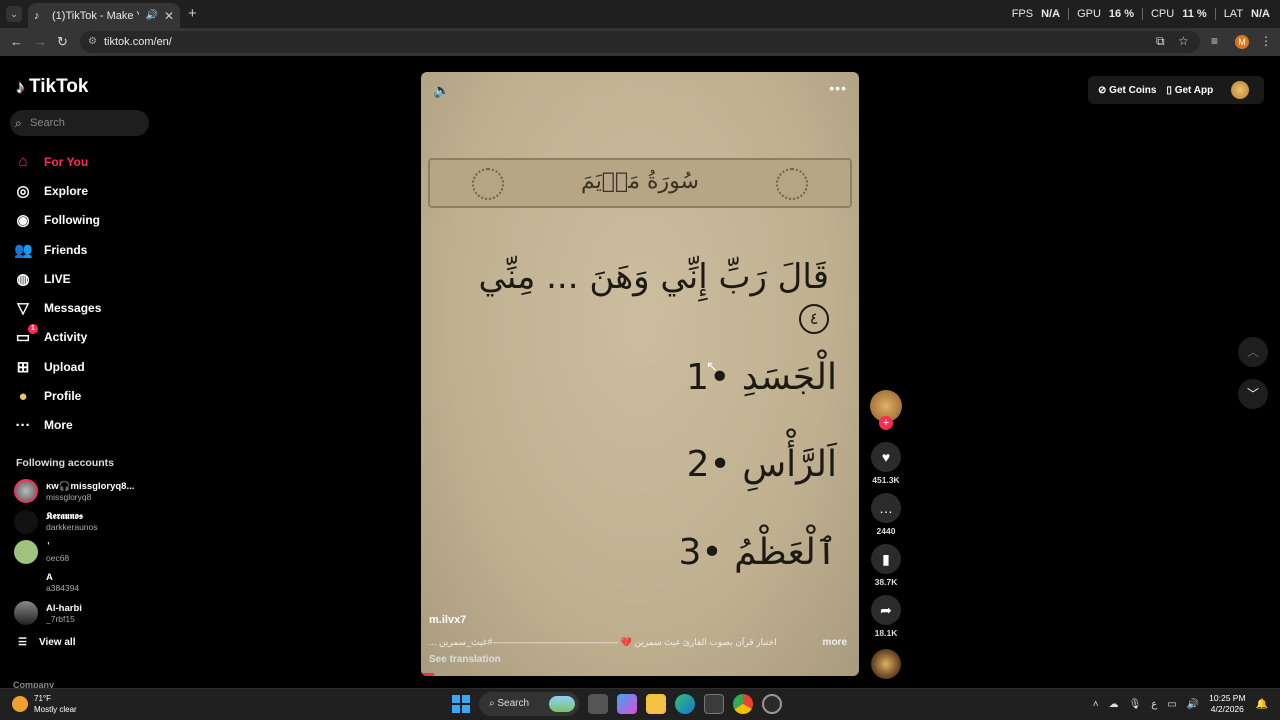 Image resolution: width=1280 pixels, height=720 pixels. Describe the element at coordinates (104, 15) in the screenshot. I see `browser-tab: ♪ (1)TikTok - Make Your Day 🔊 ✕` at that location.